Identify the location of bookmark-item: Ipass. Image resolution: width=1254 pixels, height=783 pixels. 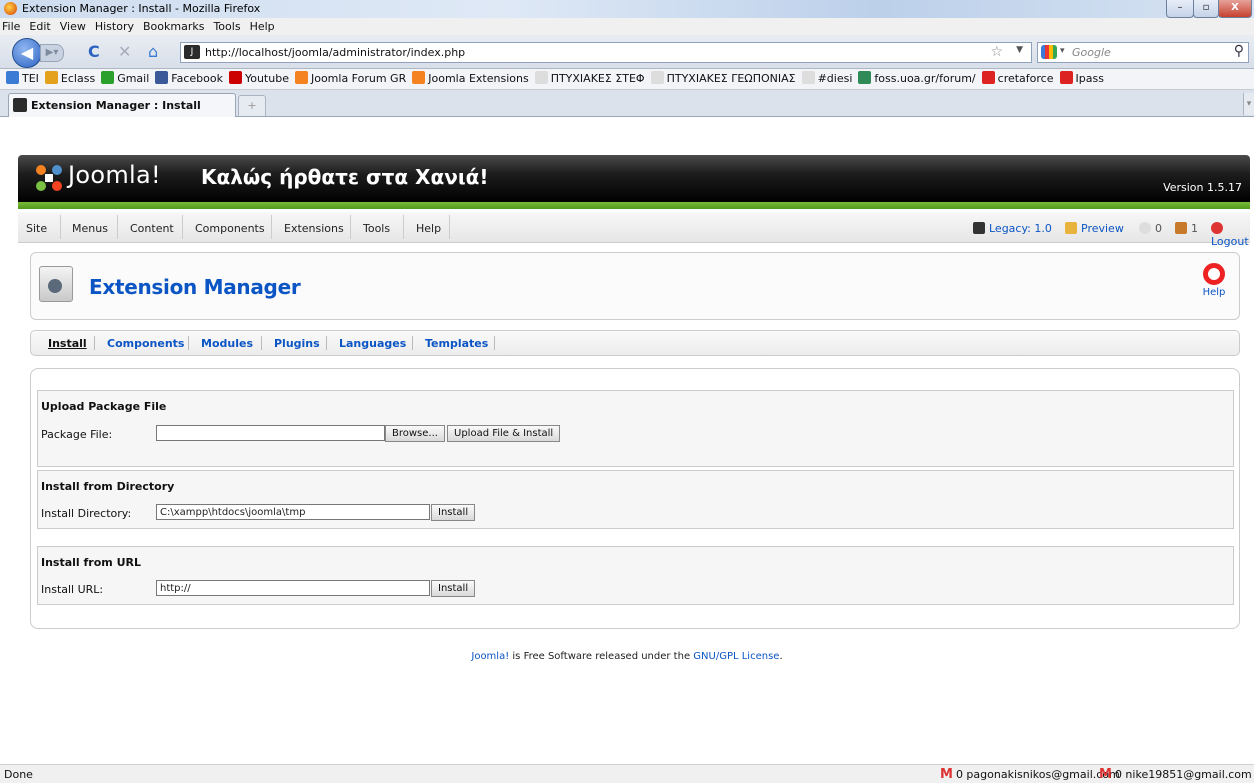
(1081, 79).